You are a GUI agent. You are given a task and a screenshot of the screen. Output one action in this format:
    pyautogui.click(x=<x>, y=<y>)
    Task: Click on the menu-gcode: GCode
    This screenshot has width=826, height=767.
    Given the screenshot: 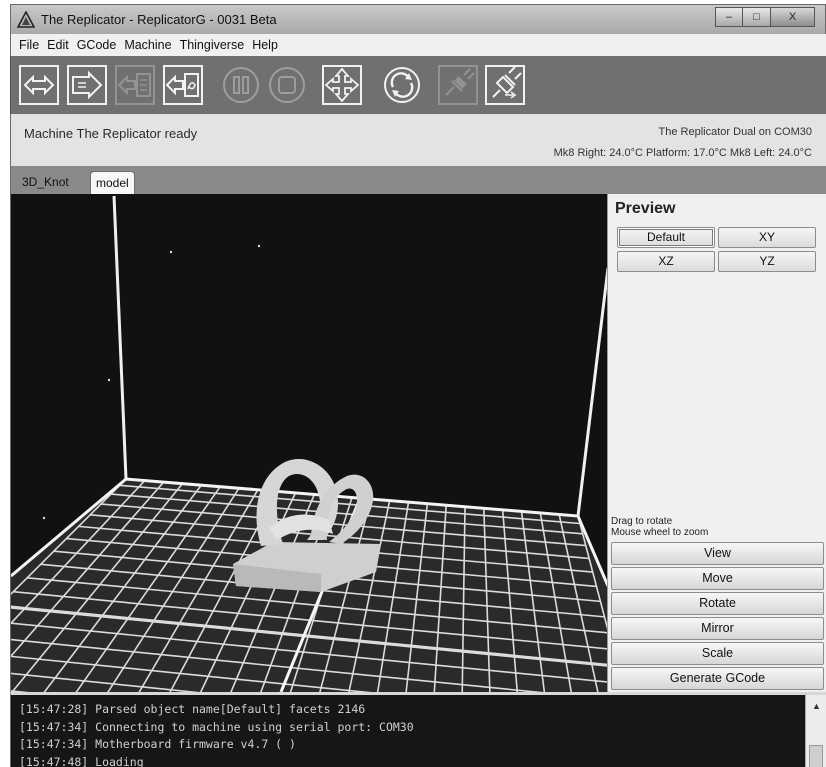 What is the action you would take?
    pyautogui.click(x=97, y=45)
    